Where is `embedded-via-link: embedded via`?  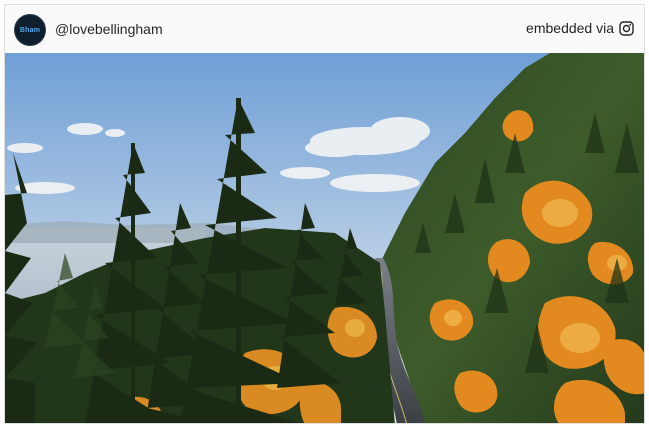
embedded-via-link: embedded via is located at coordinates (580, 28).